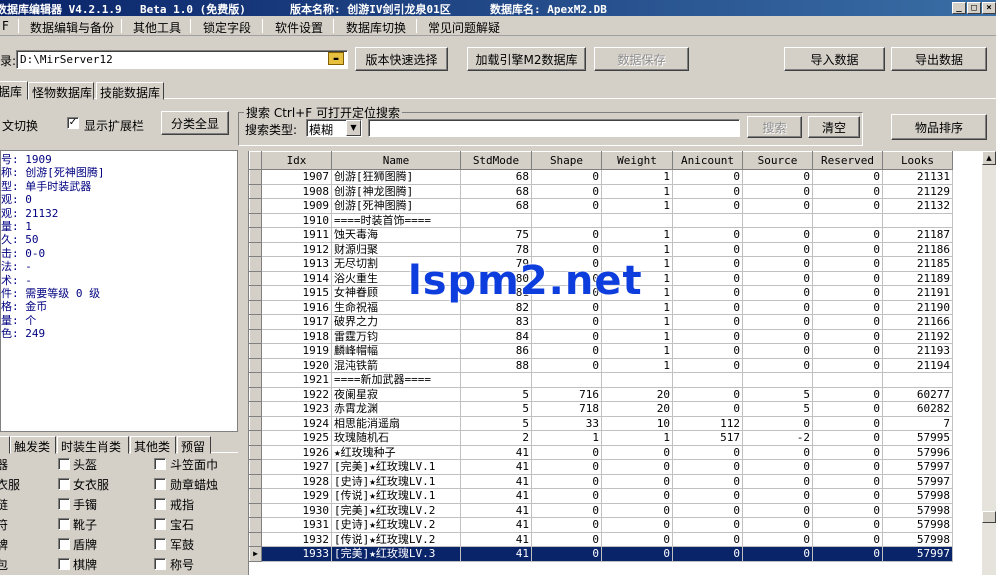 The height and width of the screenshot is (575, 996). I want to click on table-cell: 83, so click(496, 322).